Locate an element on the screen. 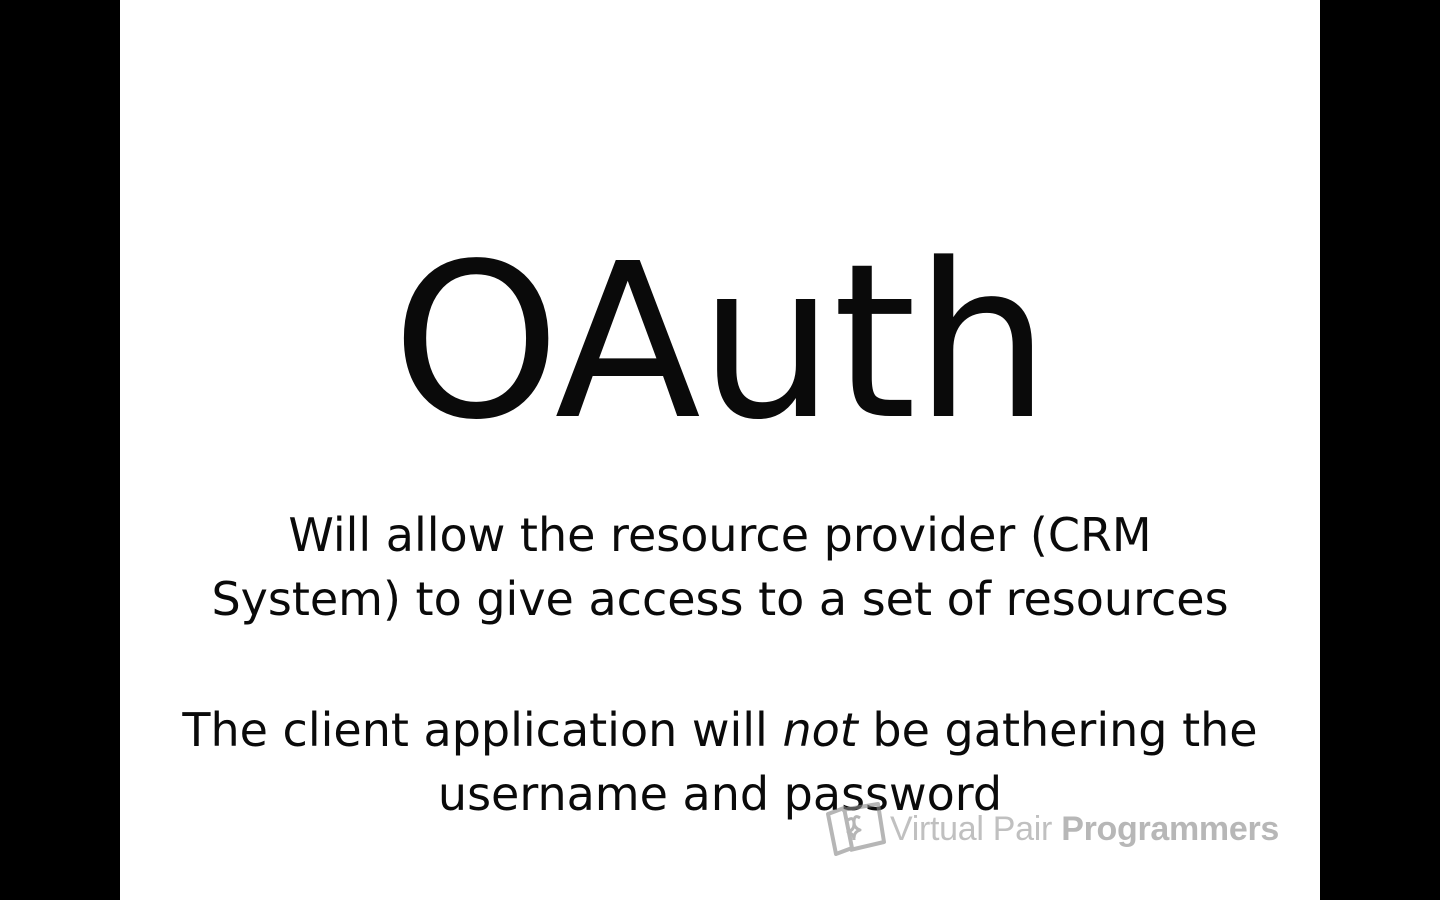 The width and height of the screenshot is (1440, 900). paragraph-2-line-1-start: The client application will is located at coordinates (482, 730).